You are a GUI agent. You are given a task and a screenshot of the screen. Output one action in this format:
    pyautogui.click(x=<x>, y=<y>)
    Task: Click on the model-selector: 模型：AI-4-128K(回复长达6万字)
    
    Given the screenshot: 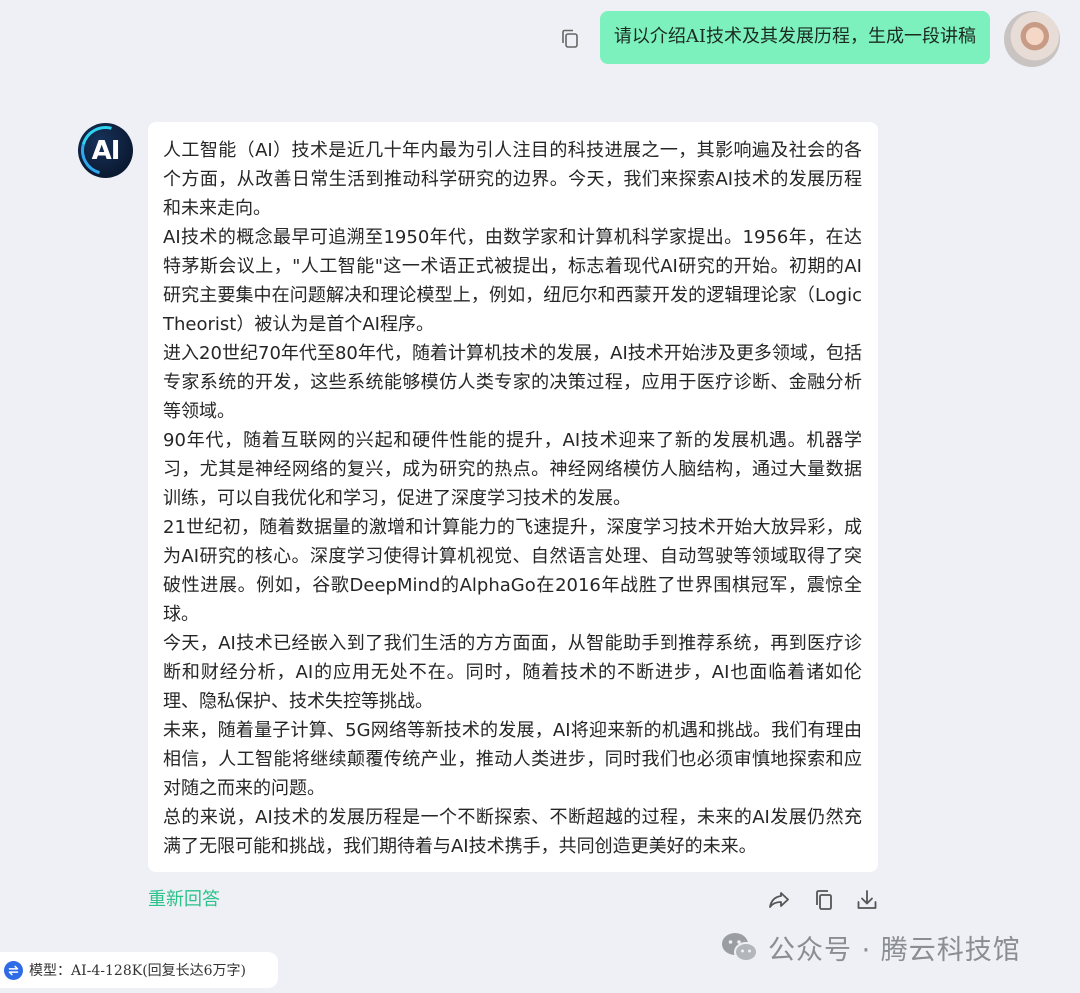 What is the action you would take?
    pyautogui.click(x=139, y=970)
    